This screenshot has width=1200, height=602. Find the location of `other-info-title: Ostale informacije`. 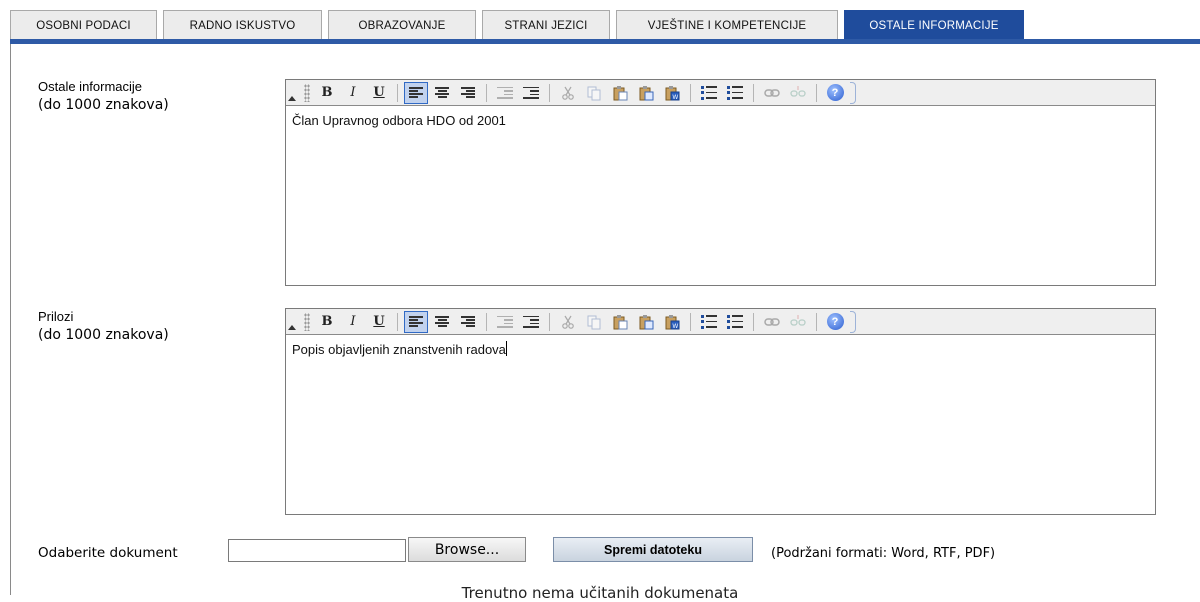

other-info-title: Ostale informacije is located at coordinates (90, 86).